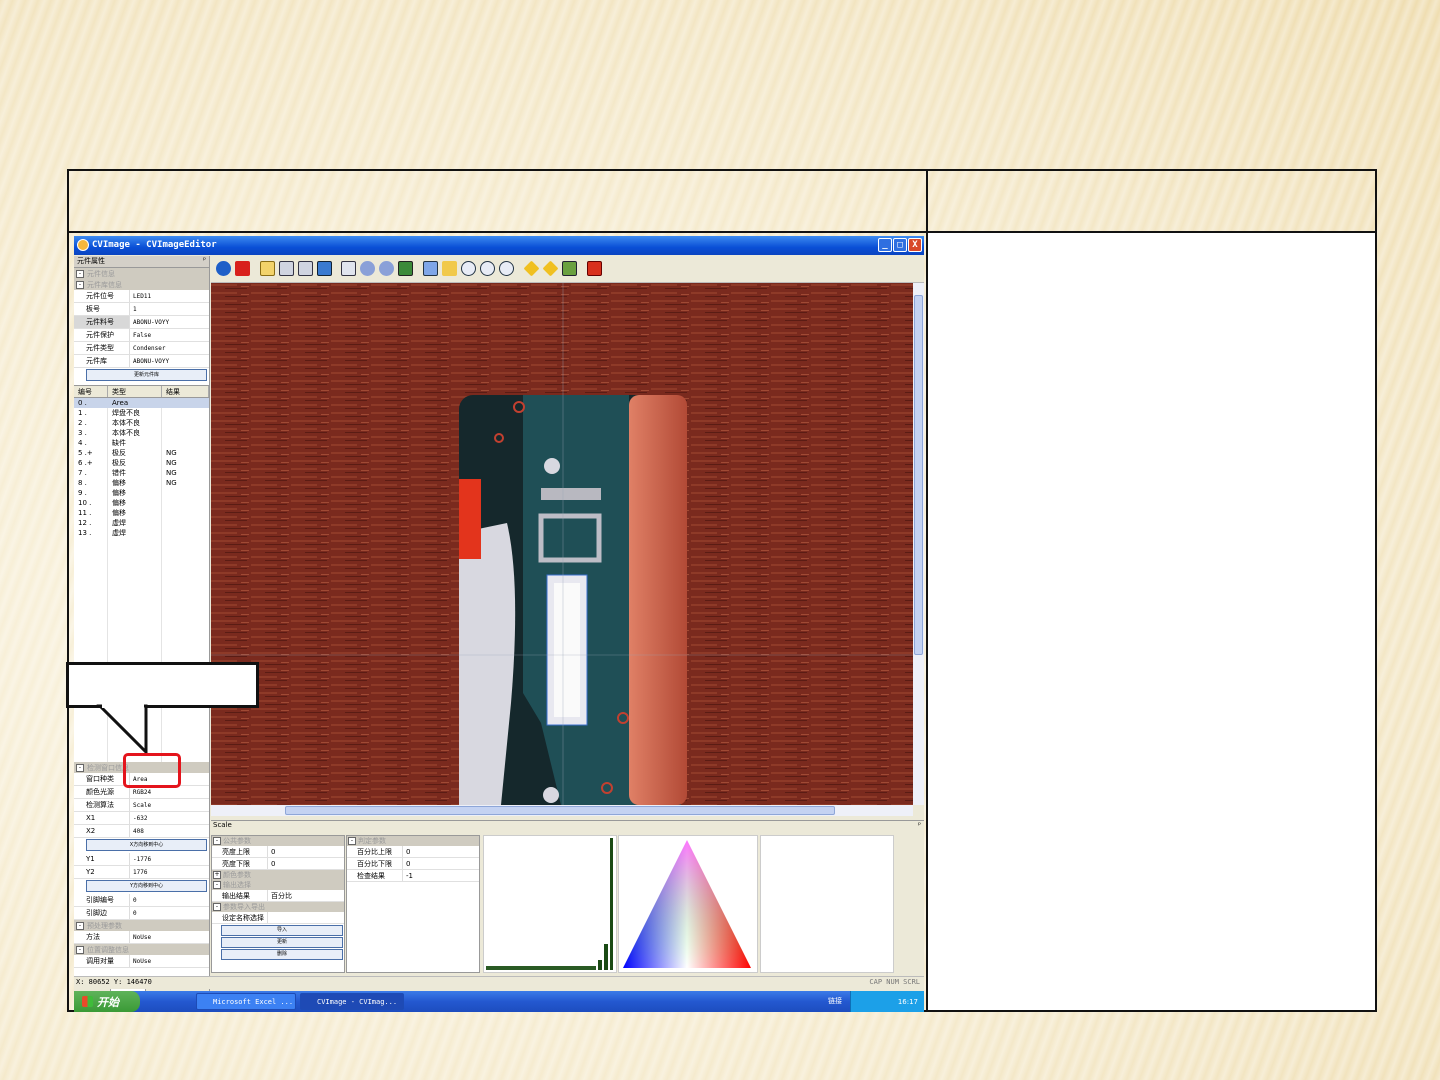 Image resolution: width=1440 pixels, height=1080 pixels. What do you see at coordinates (141, 273) in the screenshot?
I see `section-component-info: - 元件信息` at bounding box center [141, 273].